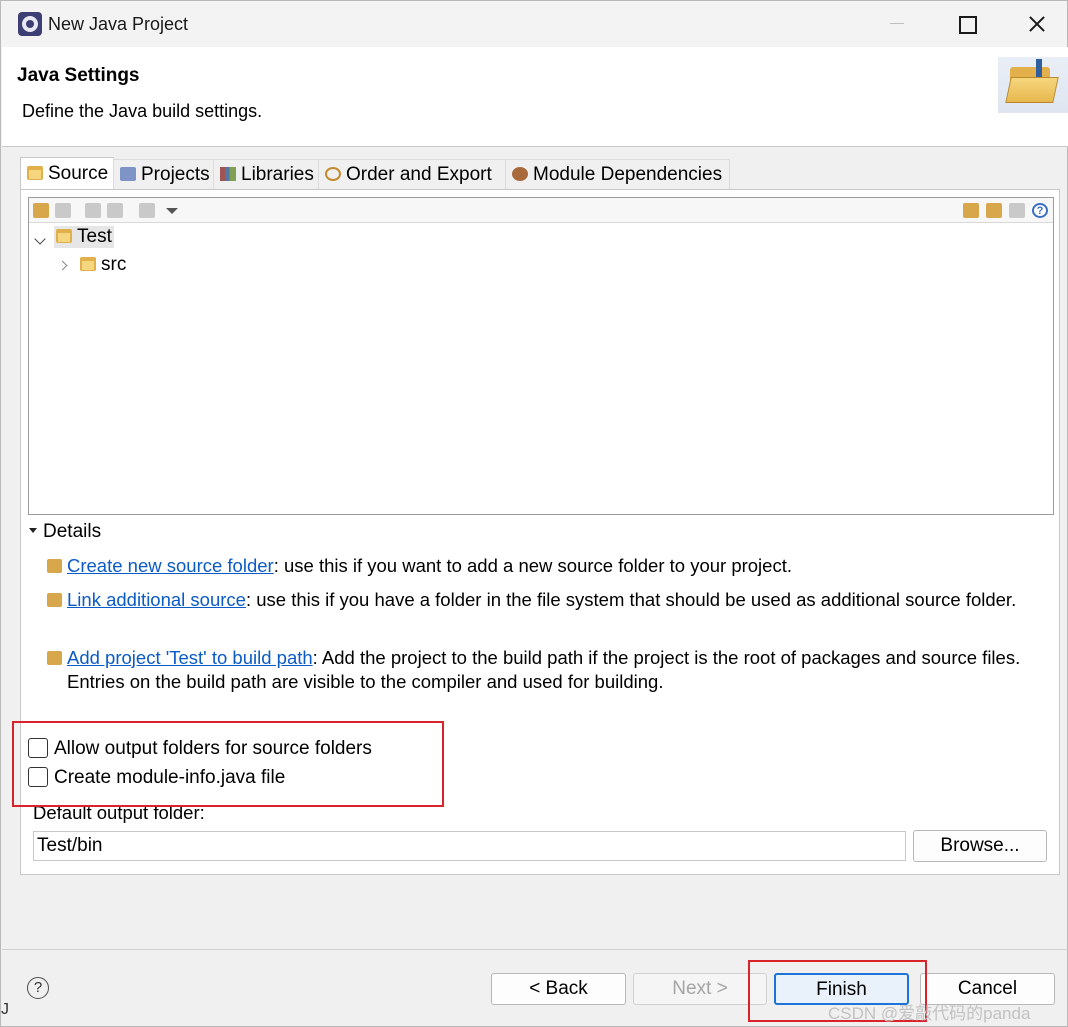 This screenshot has width=1068, height=1027. I want to click on tree-toolbar: ?, so click(541, 210).